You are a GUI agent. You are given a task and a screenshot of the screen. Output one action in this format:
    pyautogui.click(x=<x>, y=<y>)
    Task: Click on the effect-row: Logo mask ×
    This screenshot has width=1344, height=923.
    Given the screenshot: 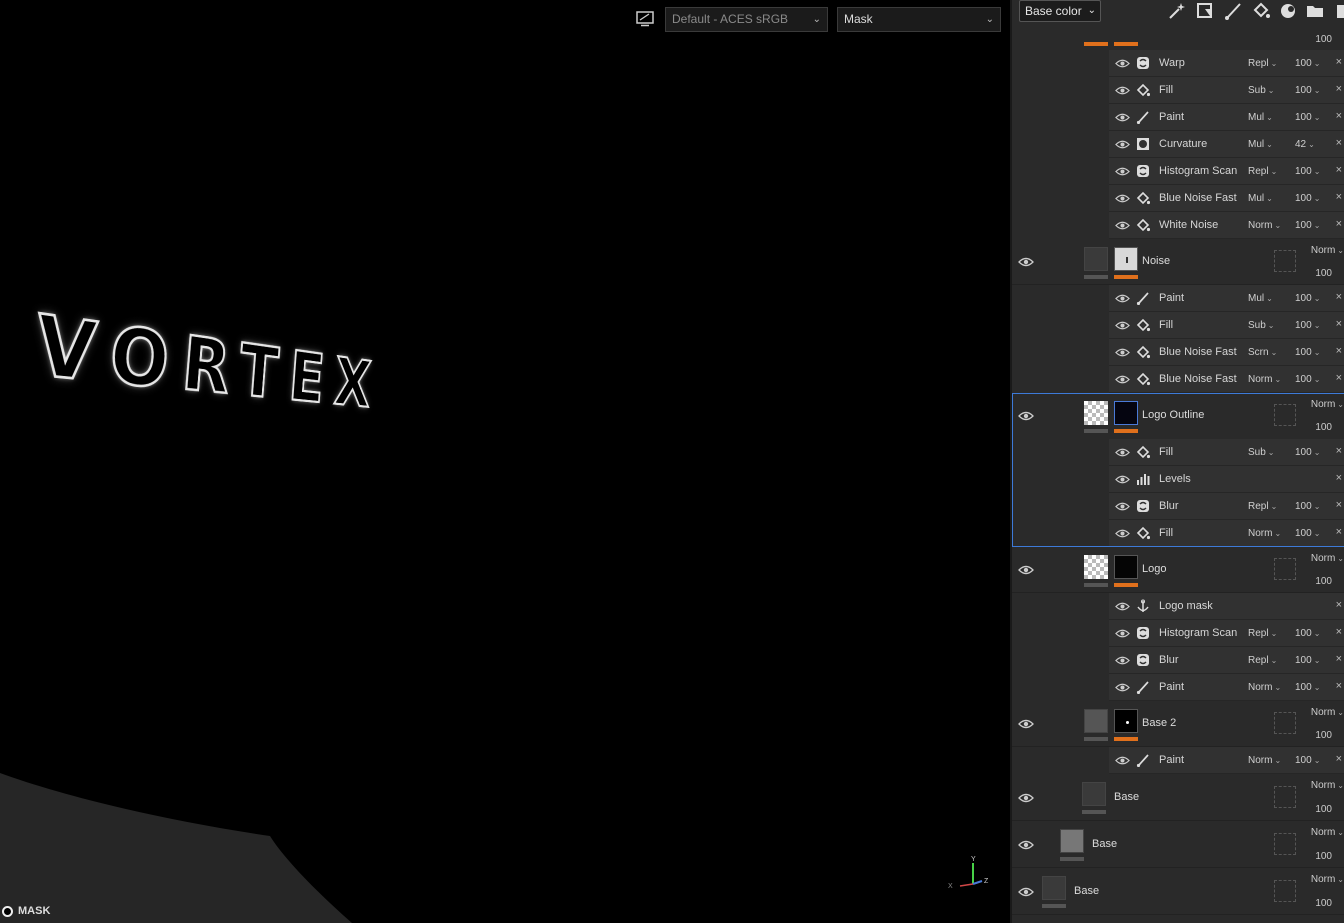 What is the action you would take?
    pyautogui.click(x=1226, y=606)
    